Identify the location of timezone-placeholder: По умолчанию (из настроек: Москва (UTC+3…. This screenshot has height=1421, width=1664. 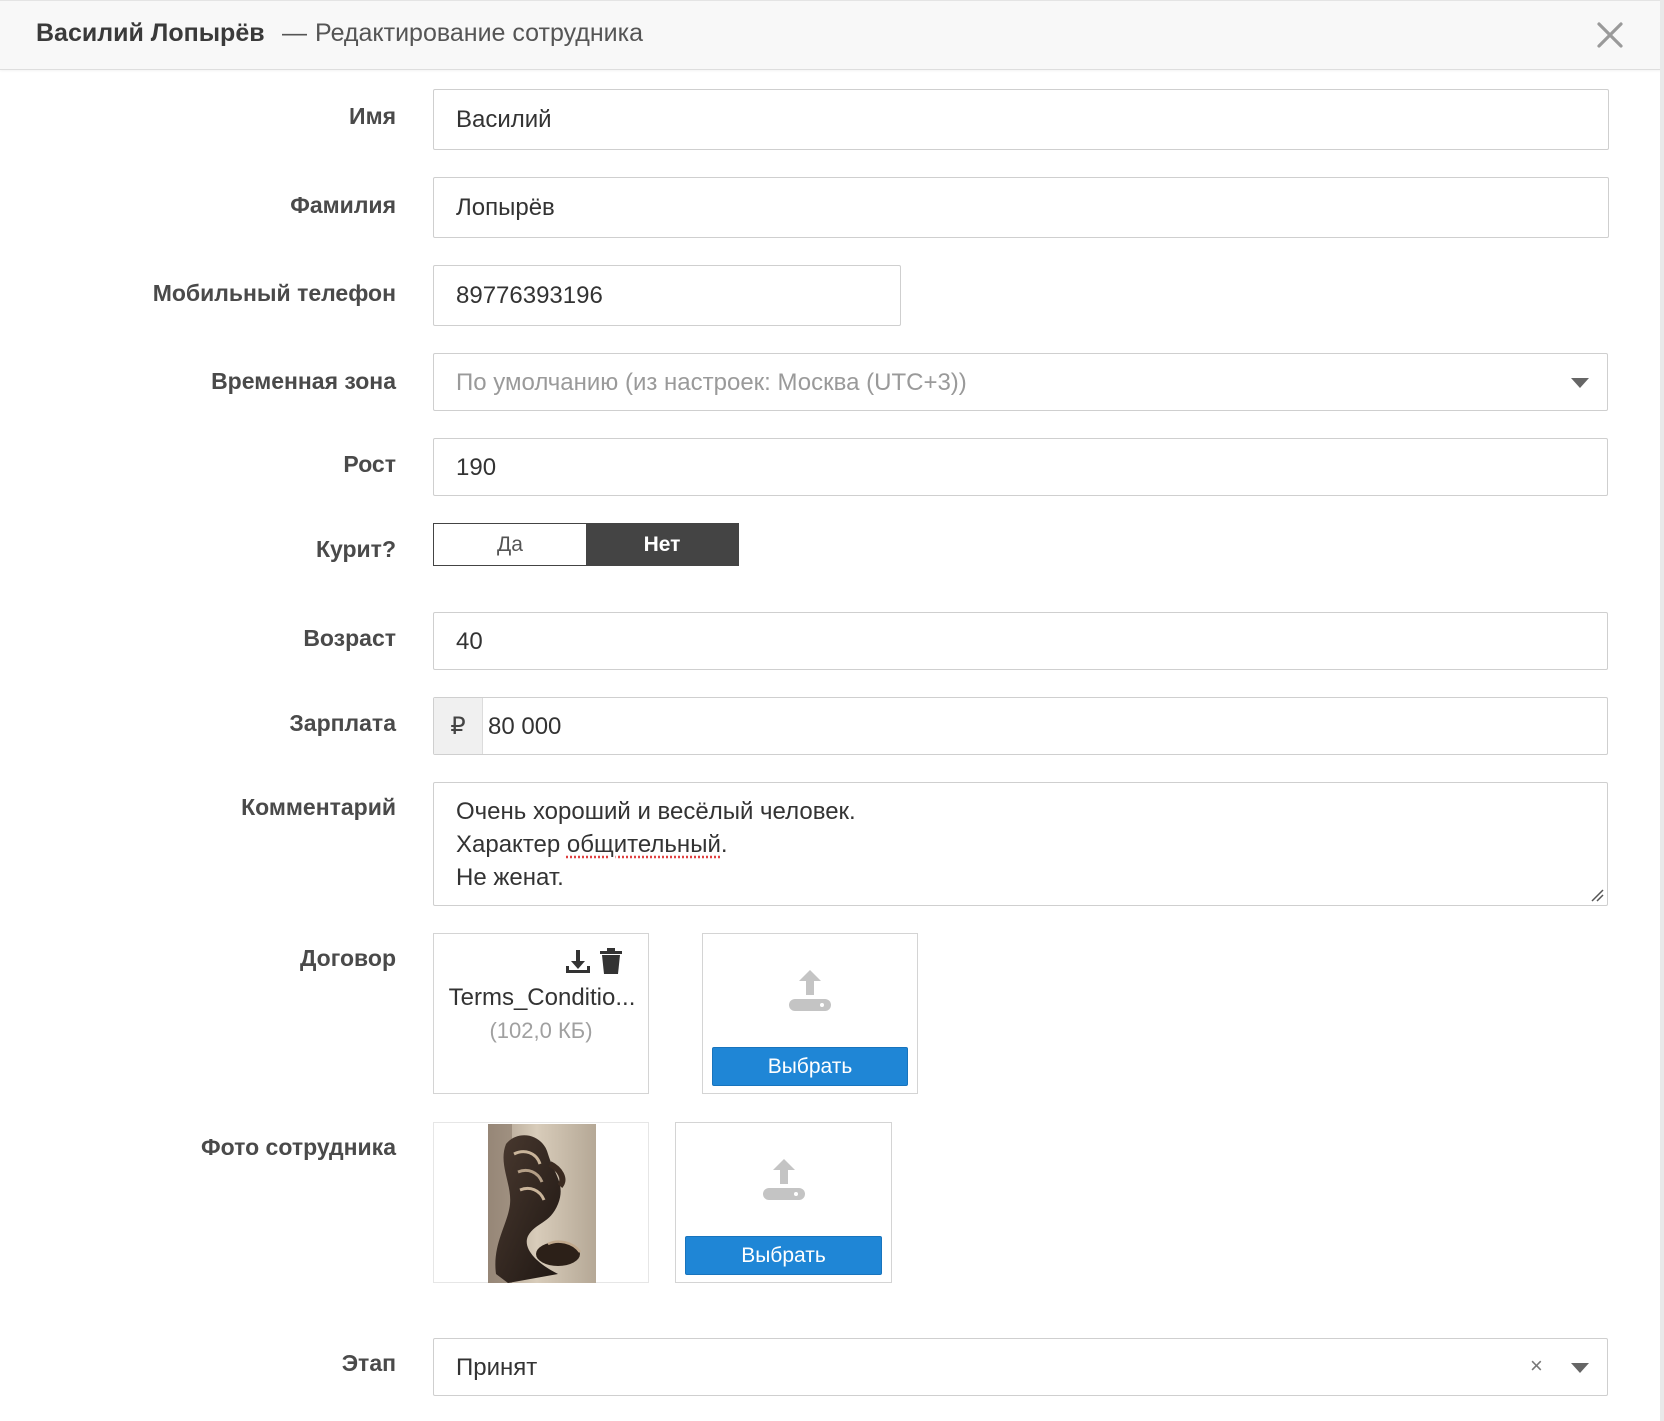
(711, 382).